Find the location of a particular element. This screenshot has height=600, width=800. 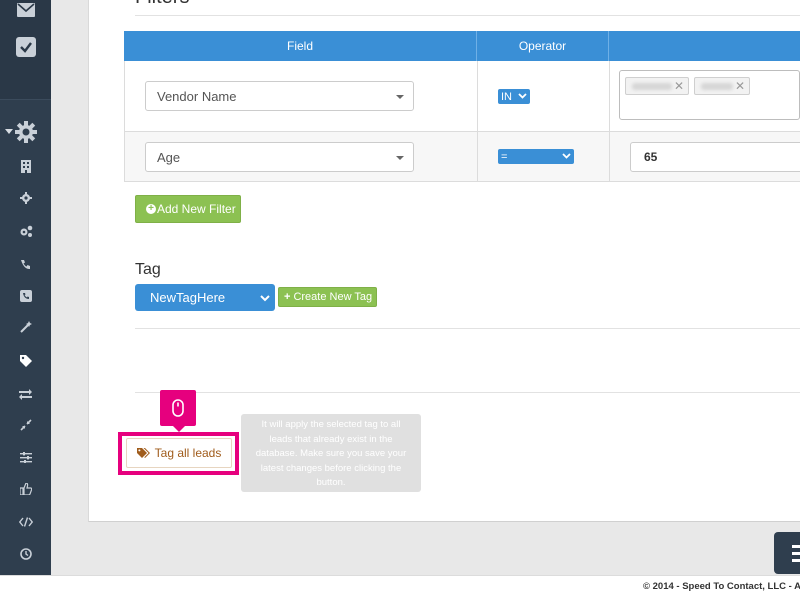

column-header-value is located at coordinates (704, 46).